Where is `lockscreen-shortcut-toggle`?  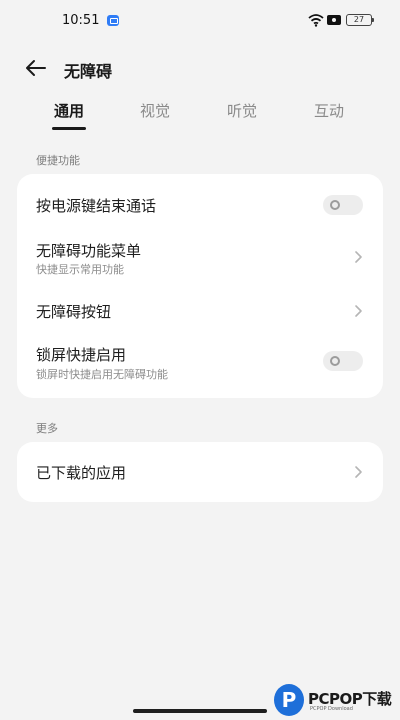
lockscreen-shortcut-toggle is located at coordinates (343, 361).